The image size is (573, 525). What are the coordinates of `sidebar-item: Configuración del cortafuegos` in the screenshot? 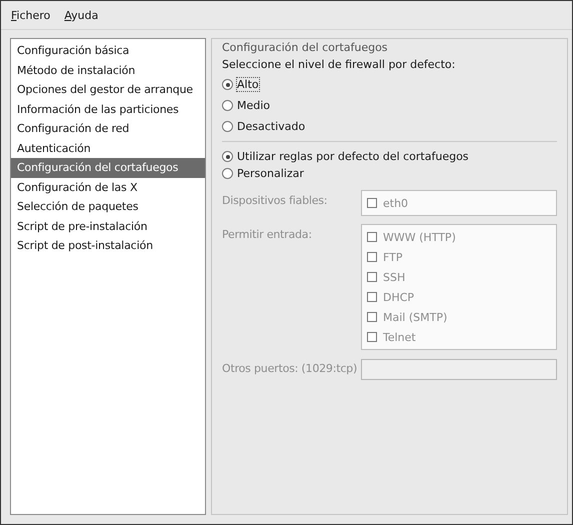 It's located at (108, 168).